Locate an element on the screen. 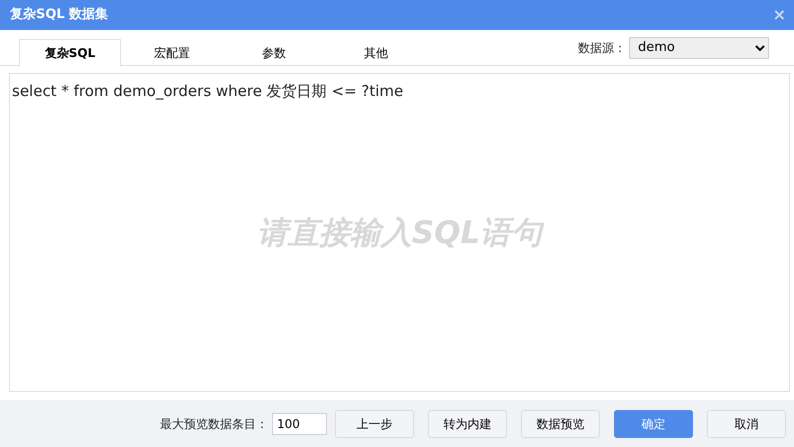 The image size is (794, 447). footer-button: 数据预览 is located at coordinates (560, 424).